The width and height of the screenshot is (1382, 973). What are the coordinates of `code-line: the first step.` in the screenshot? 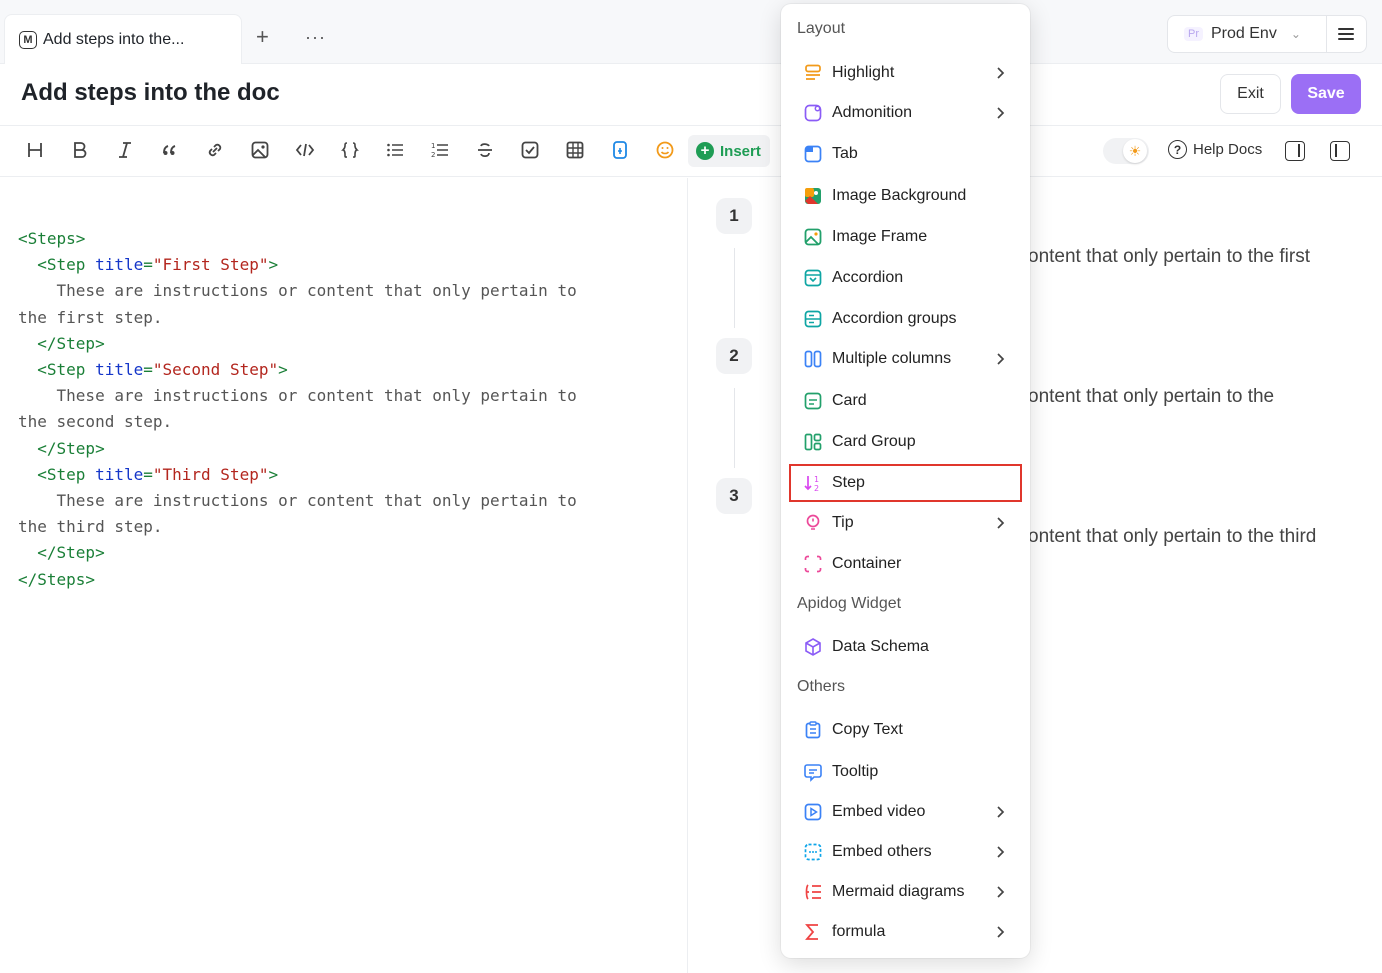 It's located at (90, 317).